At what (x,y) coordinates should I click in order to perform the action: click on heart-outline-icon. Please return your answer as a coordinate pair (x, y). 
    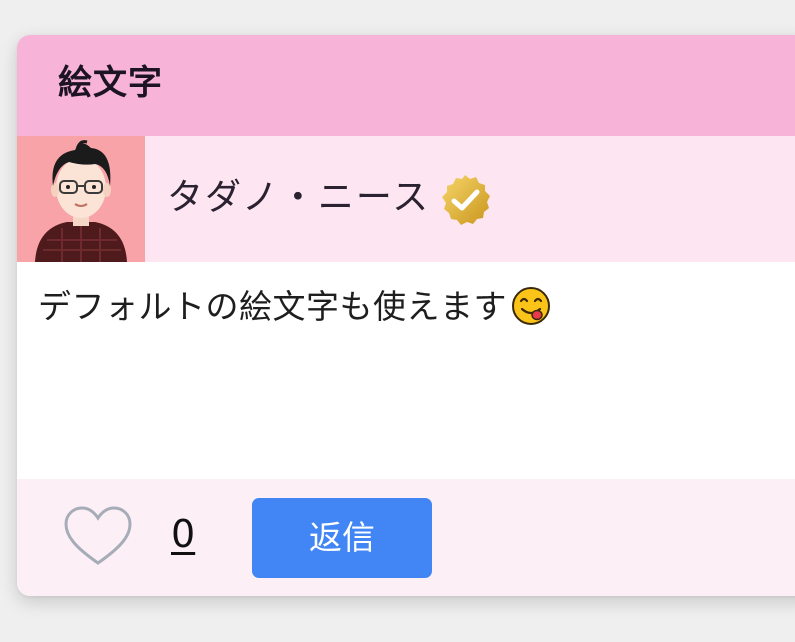
    Looking at the image, I should click on (98, 537).